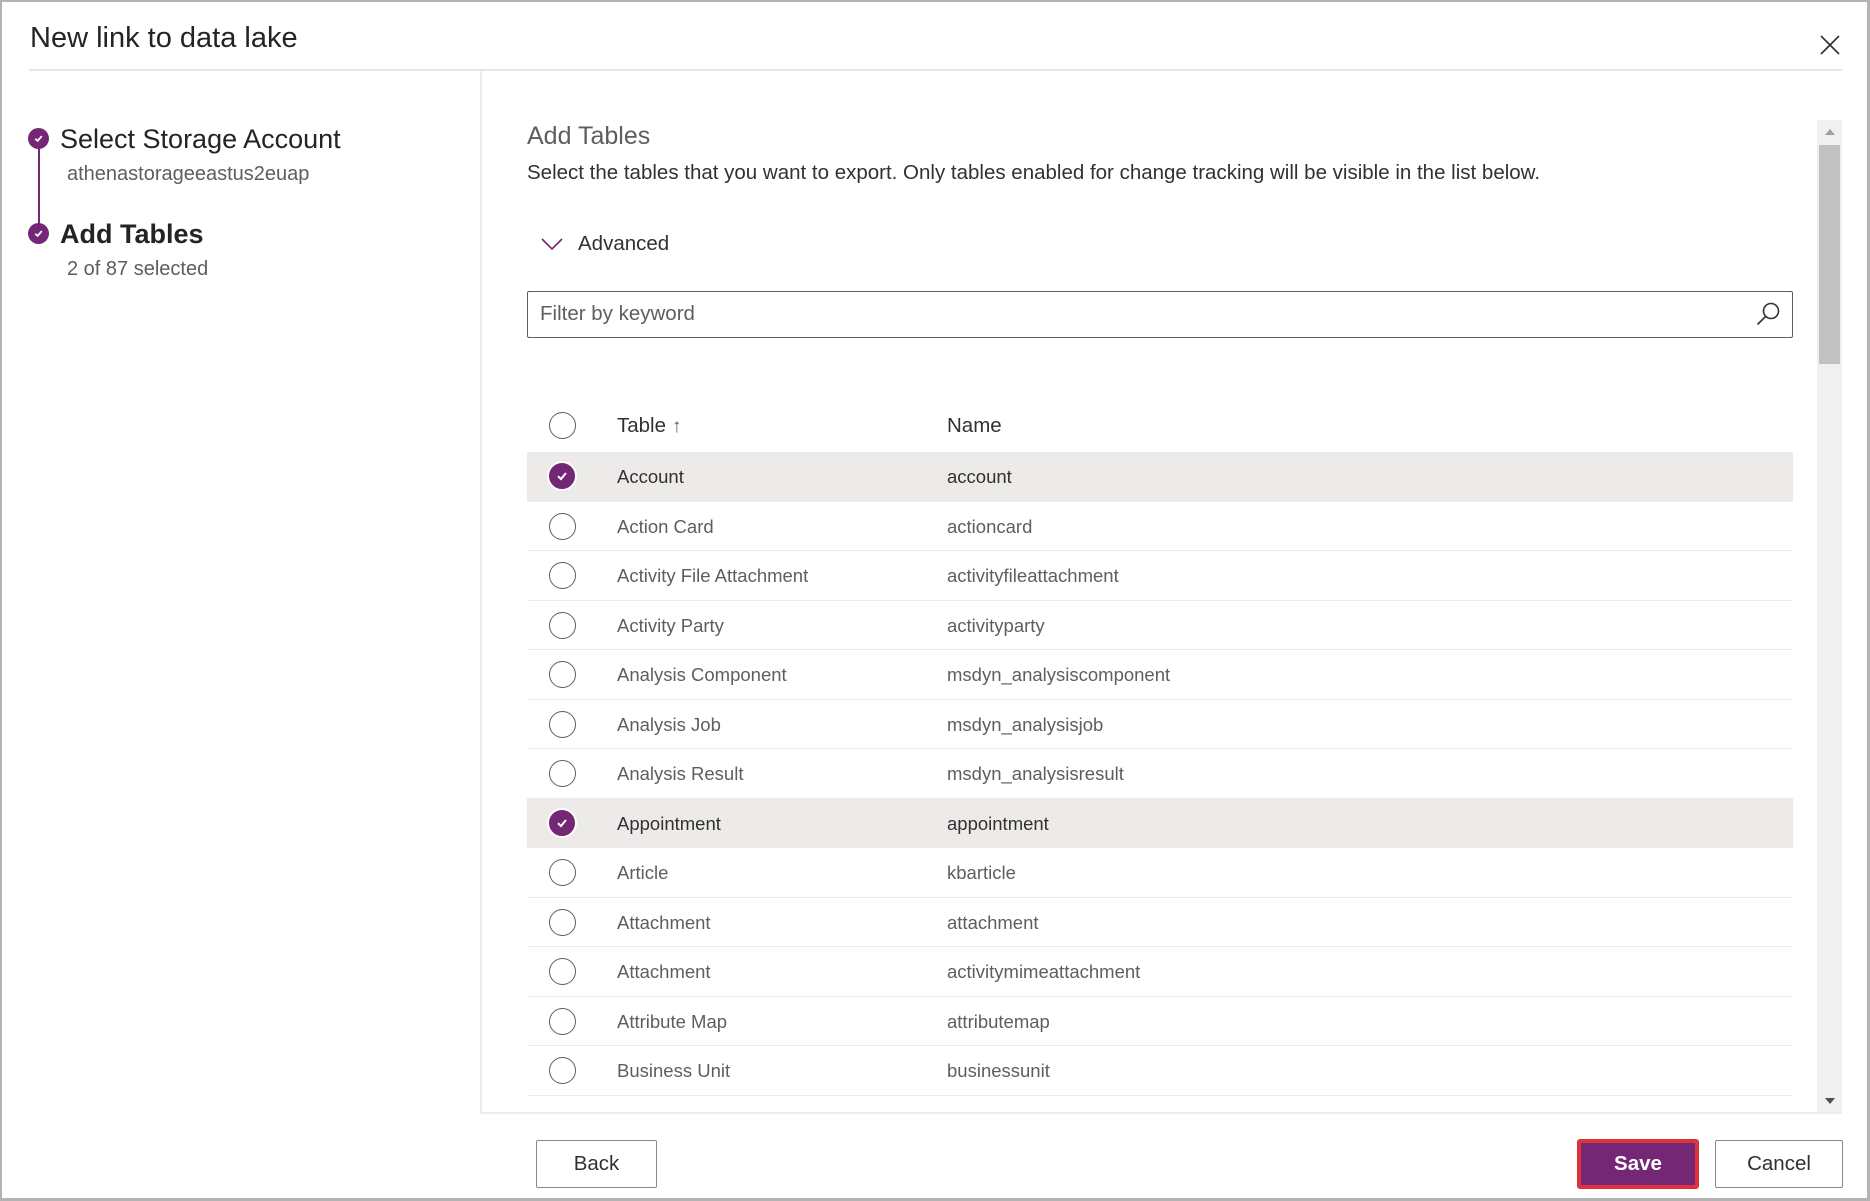  Describe the element at coordinates (935, 70) in the screenshot. I see `header-divider` at that location.